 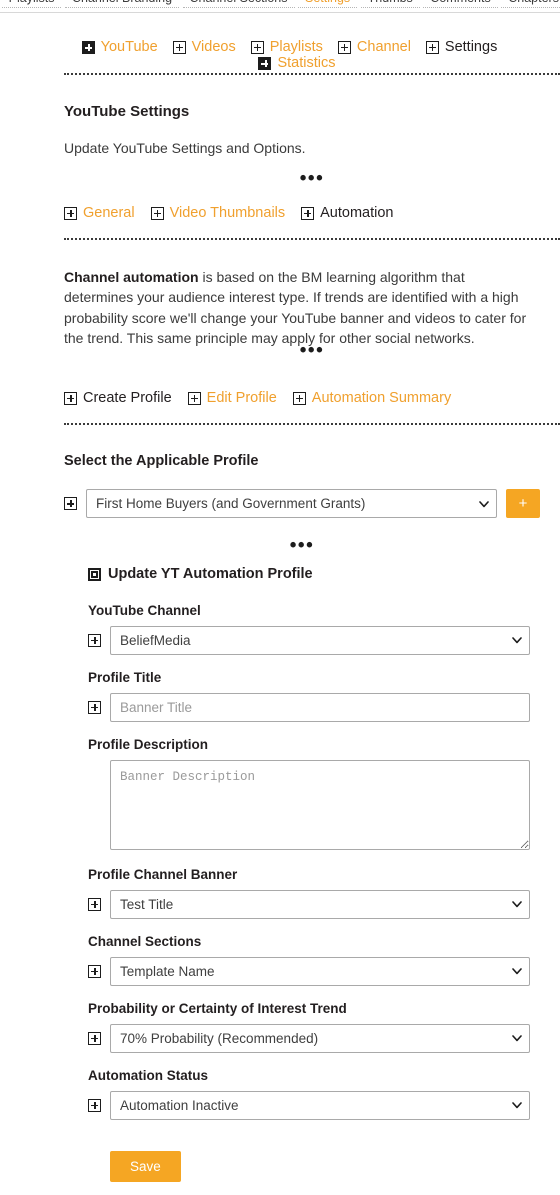 I want to click on main-nav-item-channel: Channel, so click(x=374, y=47).